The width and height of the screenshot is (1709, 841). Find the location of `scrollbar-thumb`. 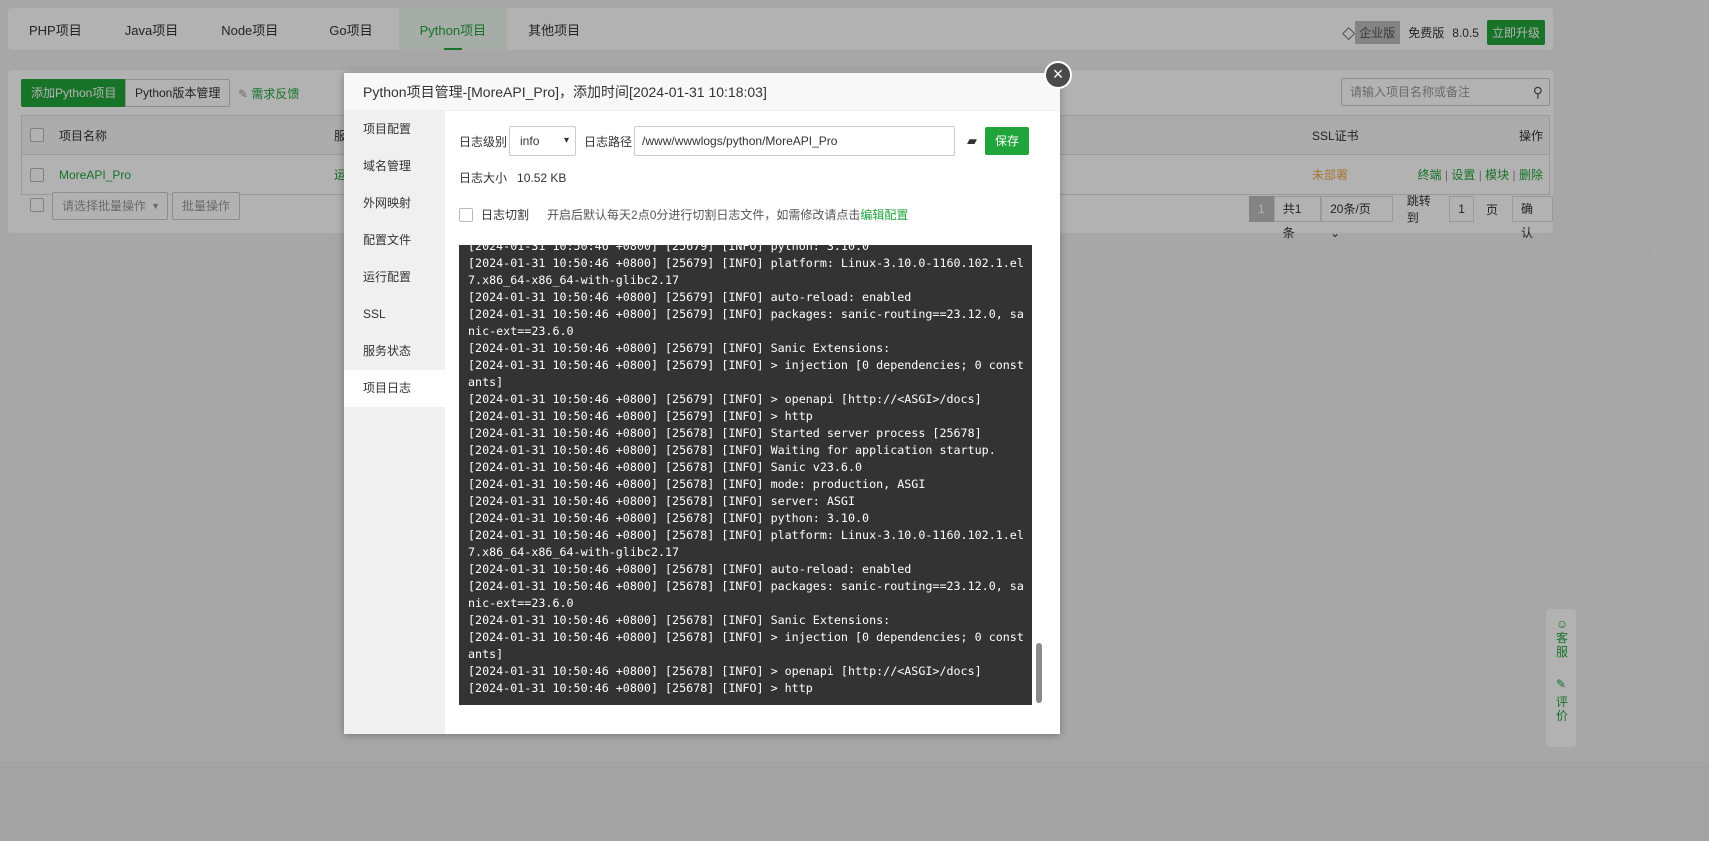

scrollbar-thumb is located at coordinates (1039, 673).